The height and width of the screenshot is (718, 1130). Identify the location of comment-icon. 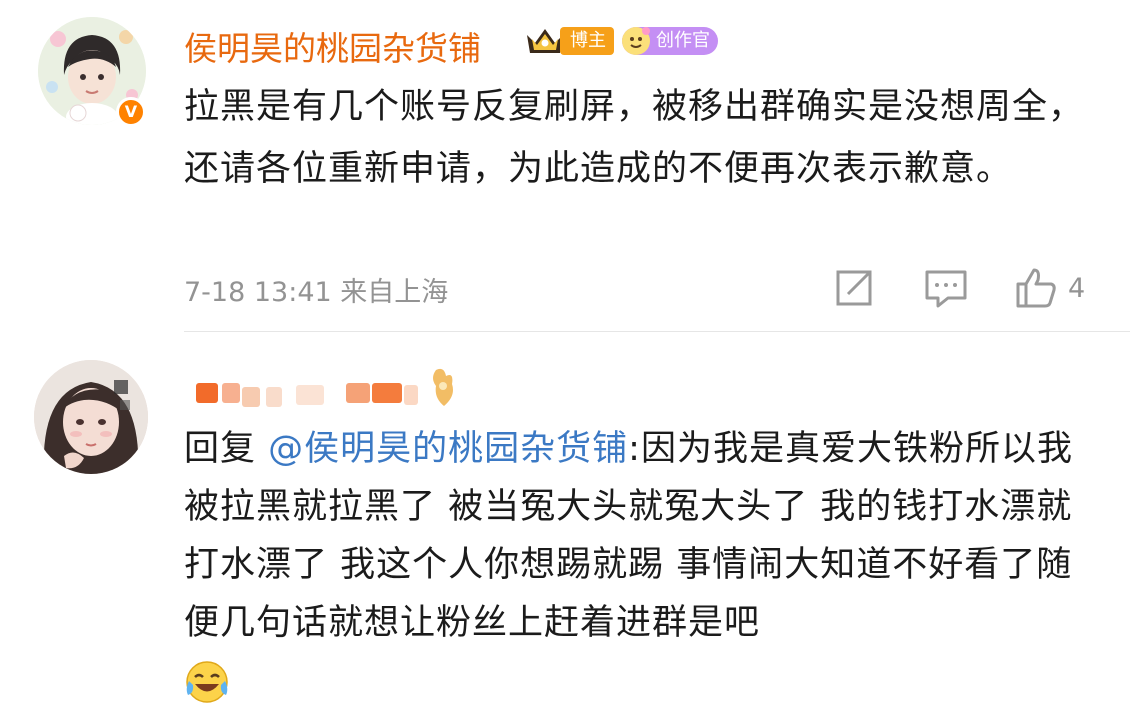
(946, 289).